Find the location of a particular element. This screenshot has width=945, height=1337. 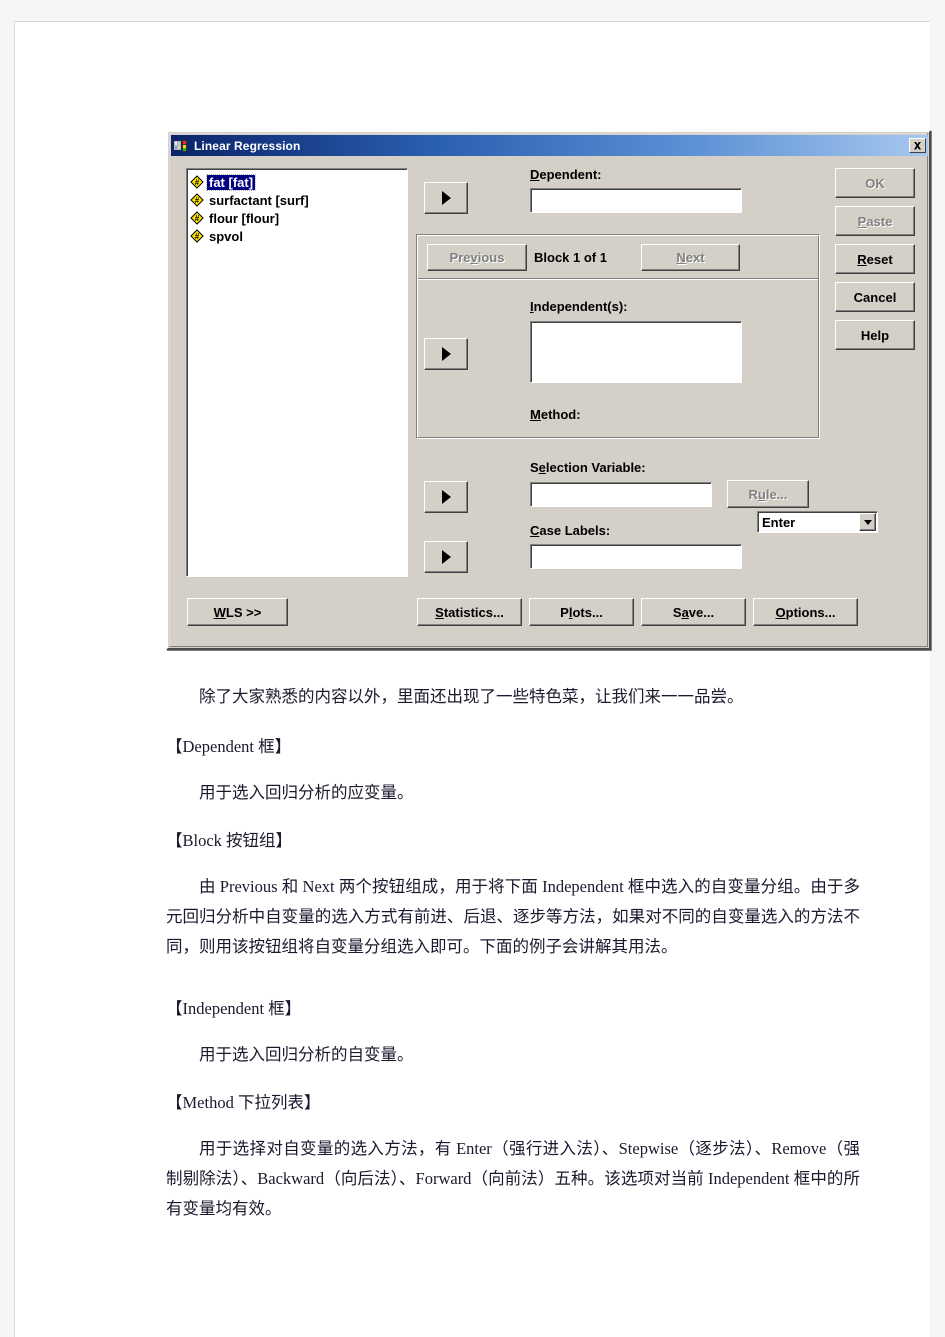

paragraph-independent: 用于选入回归分析的自变量。 is located at coordinates (306, 1054).